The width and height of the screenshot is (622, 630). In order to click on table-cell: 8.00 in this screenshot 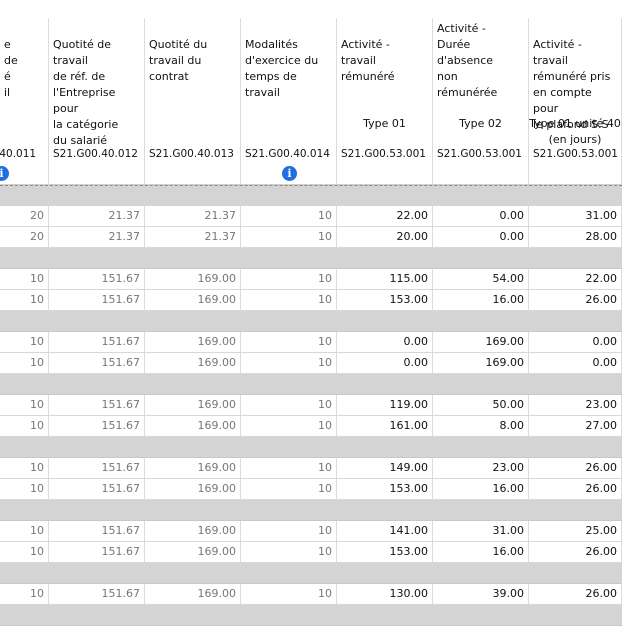, I will do `click(481, 426)`.